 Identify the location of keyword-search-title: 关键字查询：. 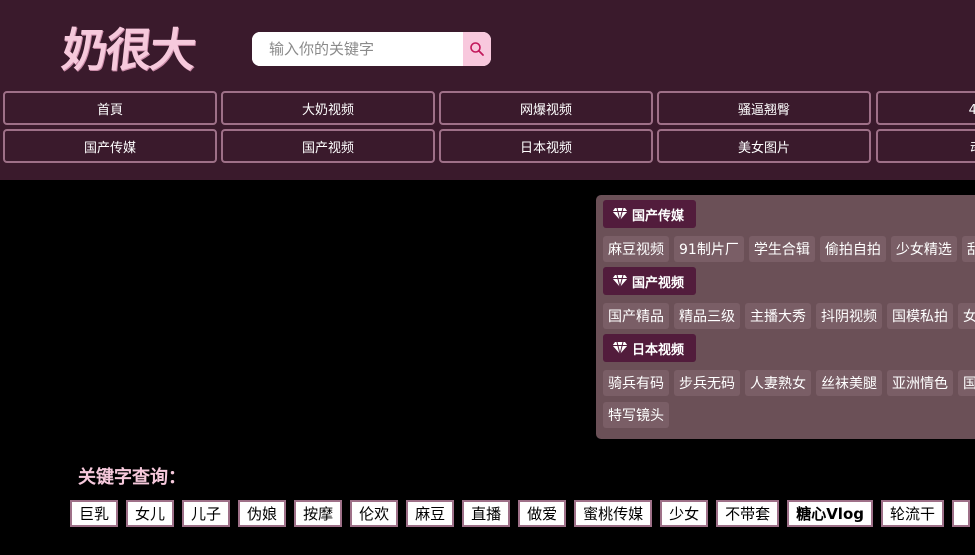
(132, 477).